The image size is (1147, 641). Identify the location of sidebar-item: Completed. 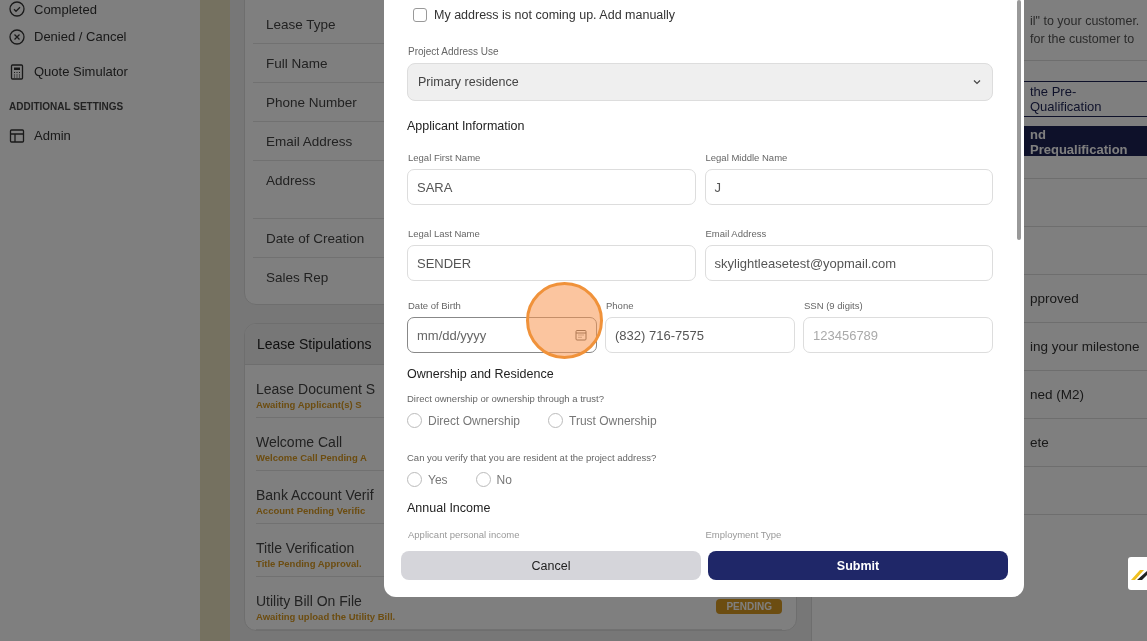
(65, 9).